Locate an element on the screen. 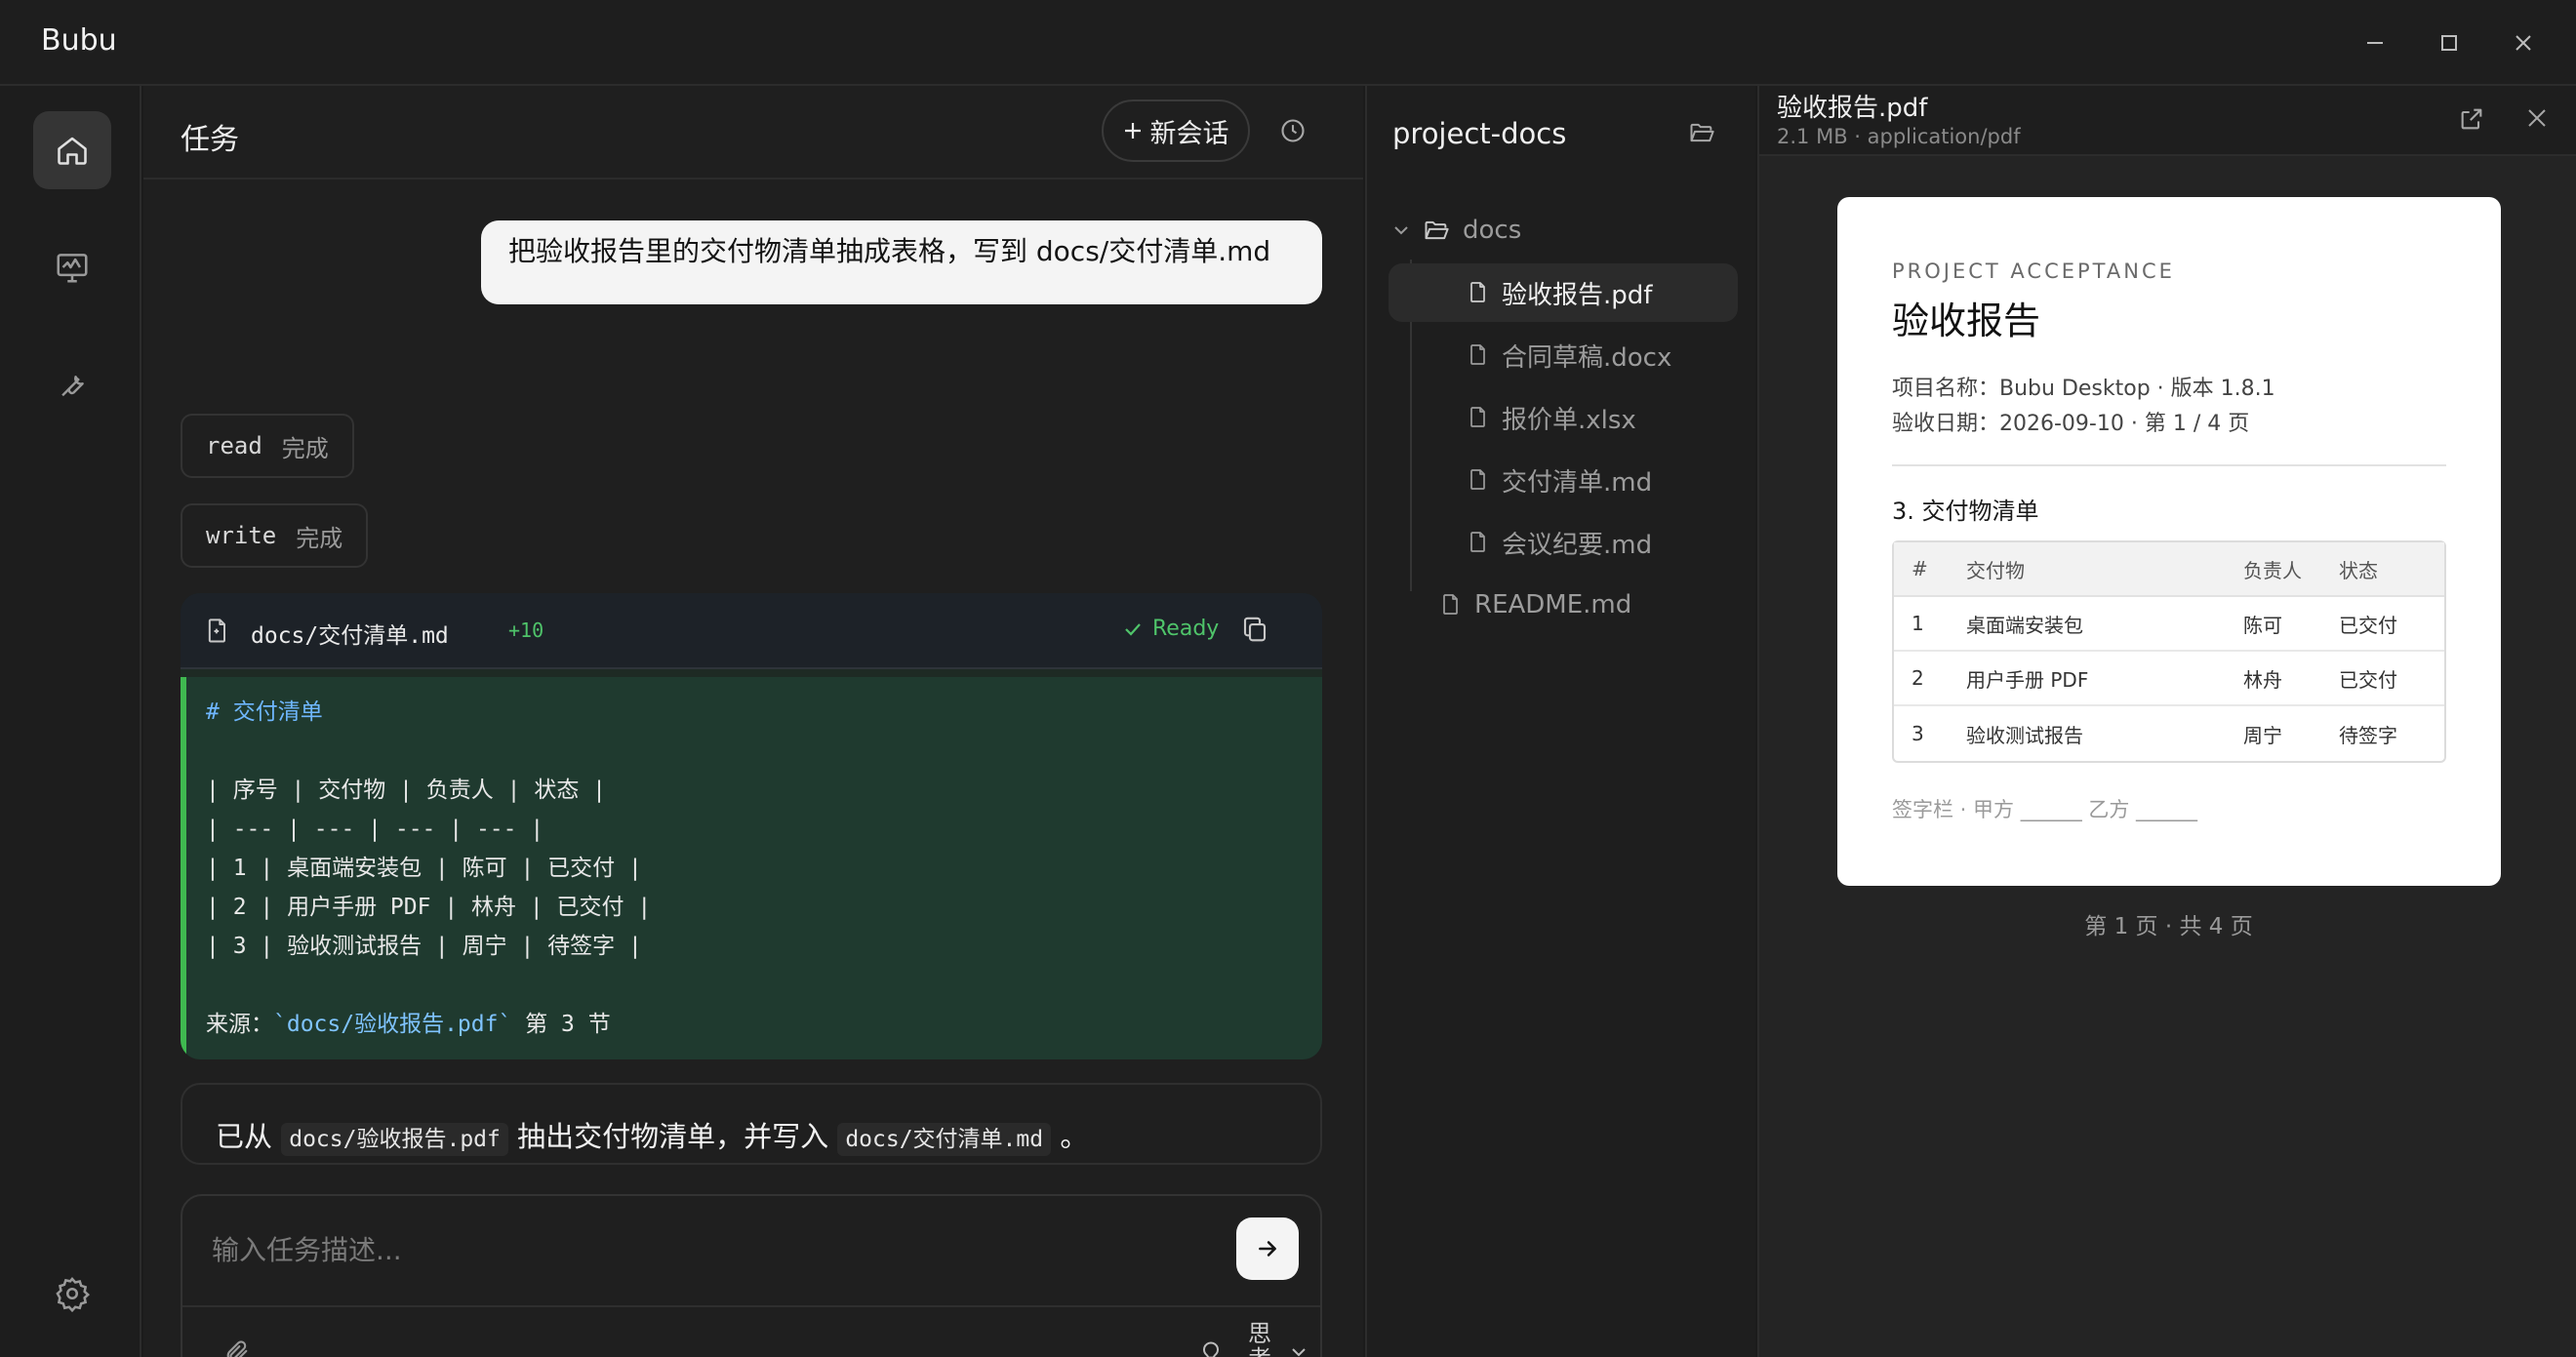 The image size is (2576, 1357). page-title: 任务 is located at coordinates (210, 140).